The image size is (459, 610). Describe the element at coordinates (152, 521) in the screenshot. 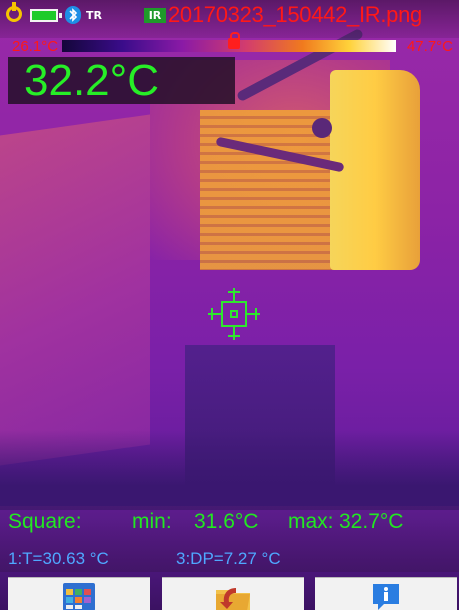

I see `min-label: min:` at that location.